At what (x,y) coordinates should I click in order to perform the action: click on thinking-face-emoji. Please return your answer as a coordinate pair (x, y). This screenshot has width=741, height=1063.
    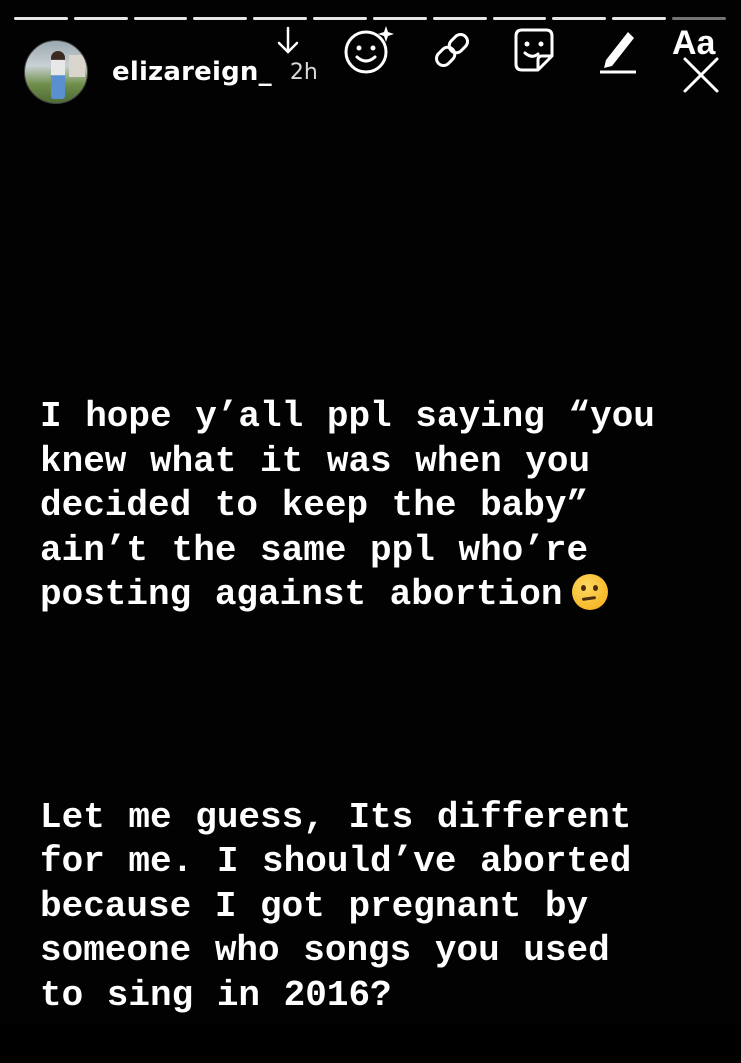
    Looking at the image, I should click on (590, 592).